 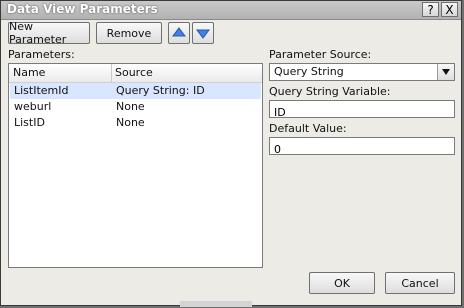 I want to click on move-up-button, so click(x=179, y=33).